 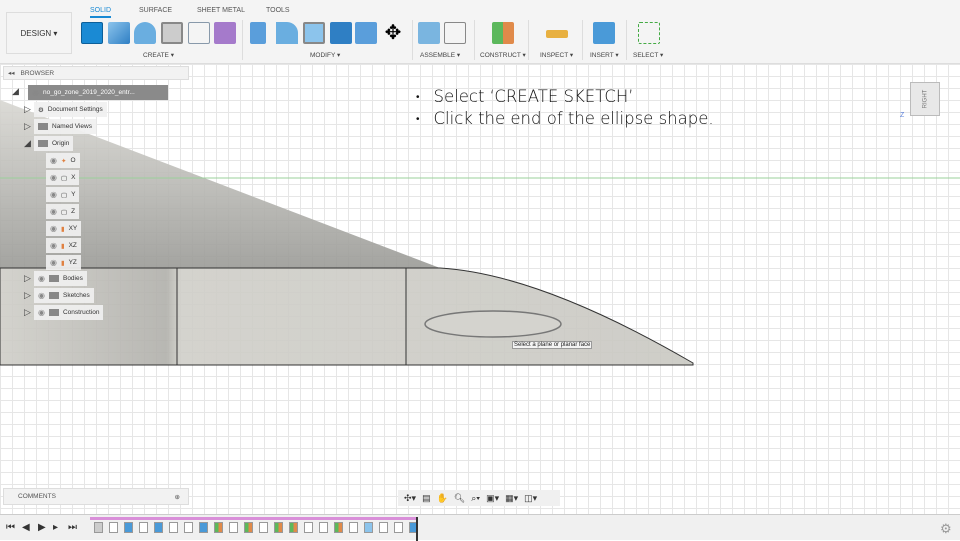 I want to click on viewcube: RIGHT, so click(x=925, y=99).